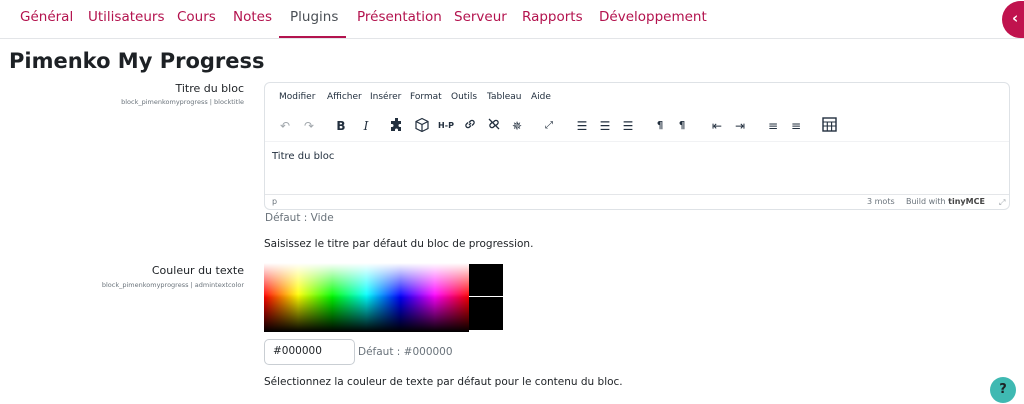  Describe the element at coordinates (126, 17) in the screenshot. I see `tab-utilisateurs: Utilisateurs` at that location.